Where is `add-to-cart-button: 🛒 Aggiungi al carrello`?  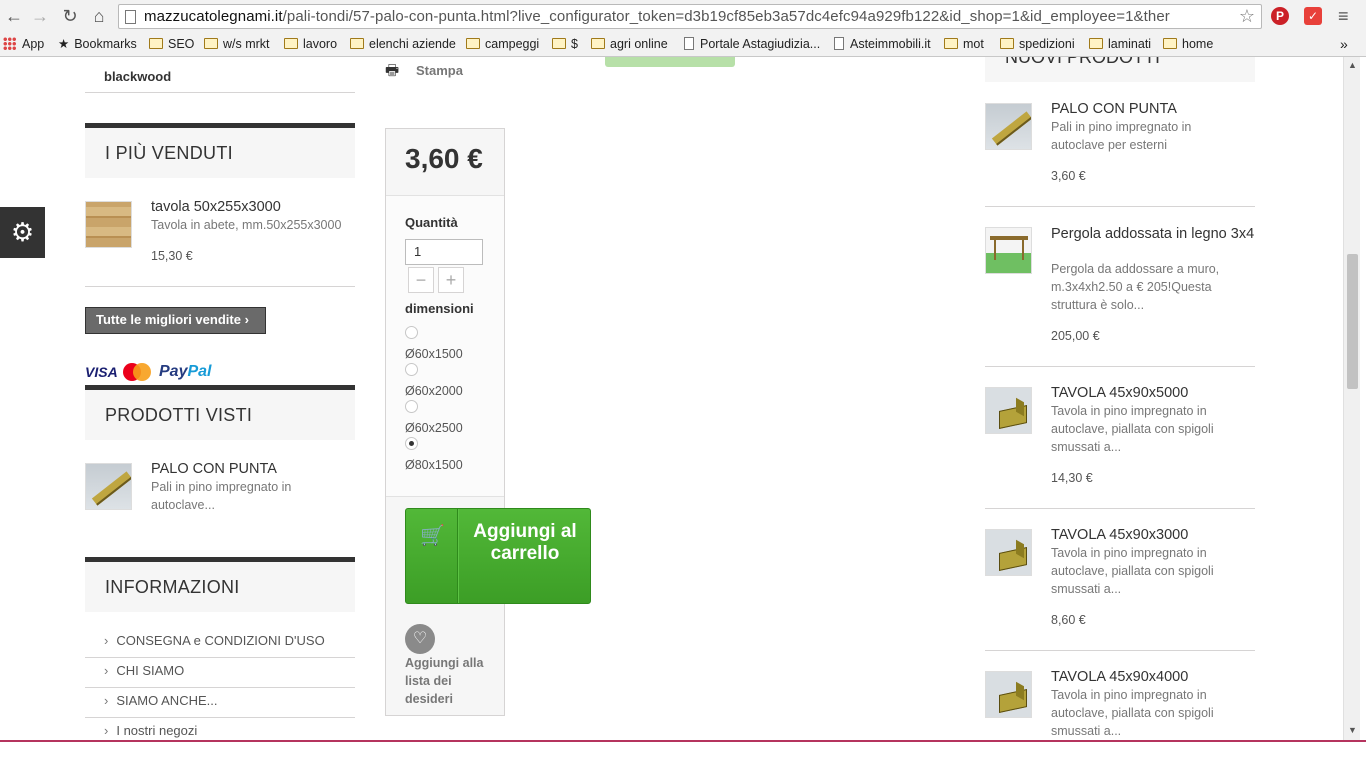 add-to-cart-button: 🛒 Aggiungi al carrello is located at coordinates (498, 556).